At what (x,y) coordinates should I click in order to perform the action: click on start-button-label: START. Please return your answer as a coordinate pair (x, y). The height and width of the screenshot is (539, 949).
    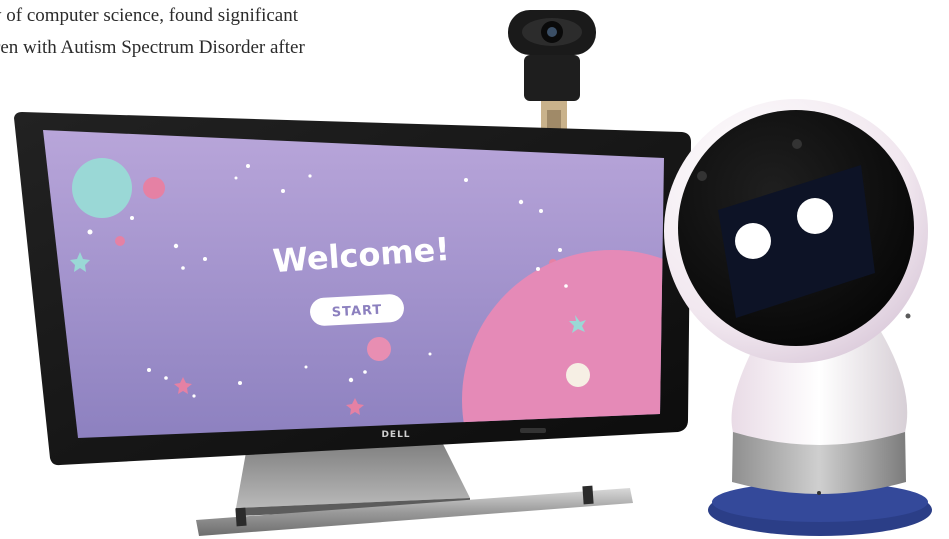
    Looking at the image, I should click on (356, 312).